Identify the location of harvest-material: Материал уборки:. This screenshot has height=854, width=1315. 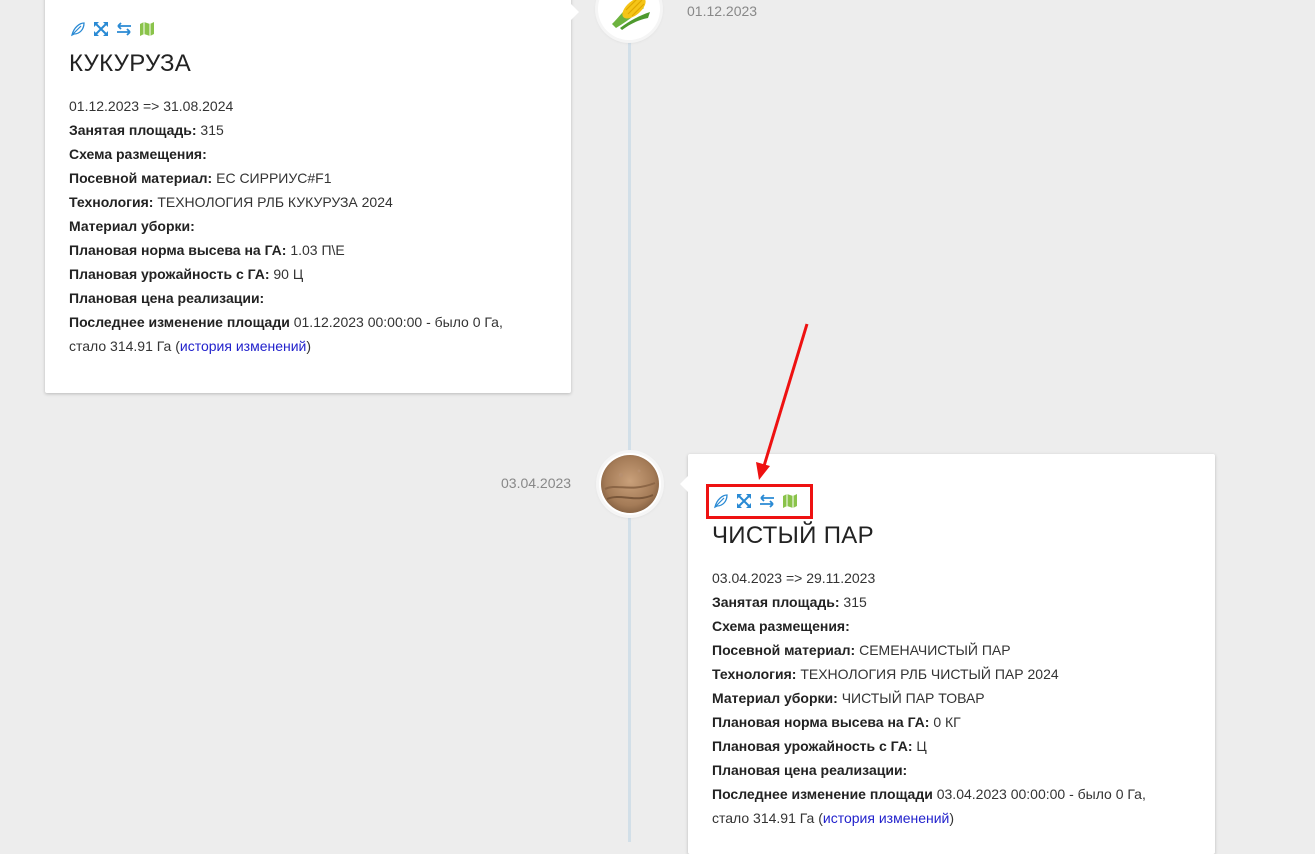
(132, 226).